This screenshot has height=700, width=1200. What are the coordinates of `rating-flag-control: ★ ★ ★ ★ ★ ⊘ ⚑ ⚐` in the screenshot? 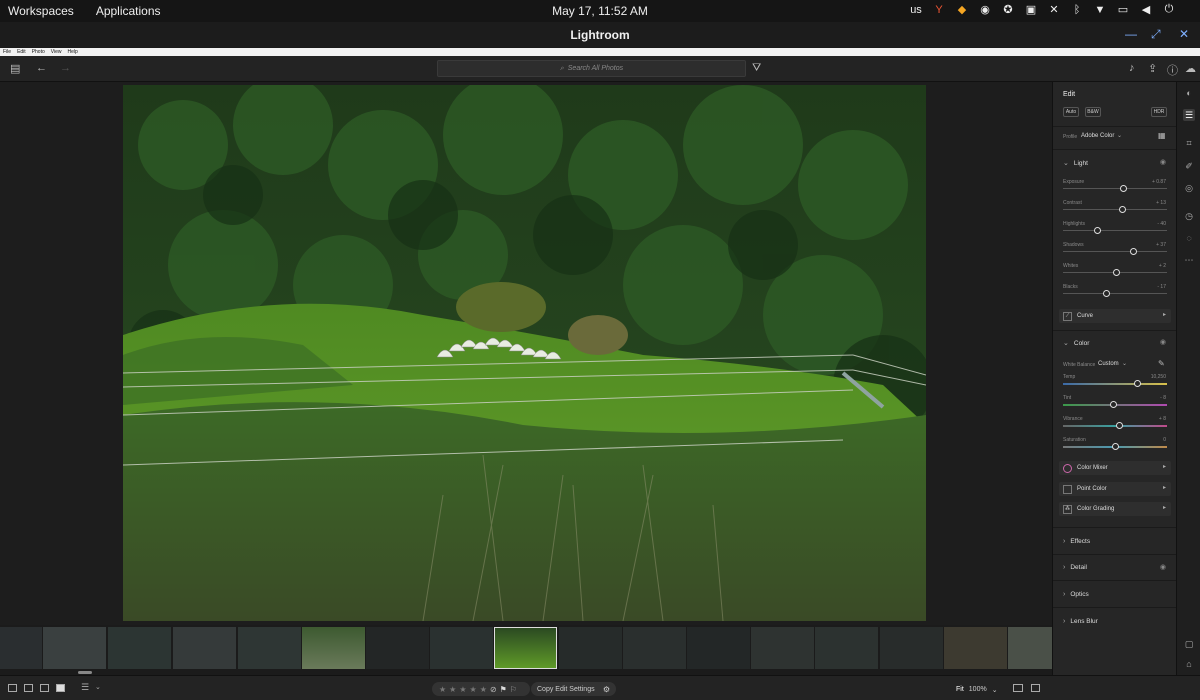 It's located at (481, 689).